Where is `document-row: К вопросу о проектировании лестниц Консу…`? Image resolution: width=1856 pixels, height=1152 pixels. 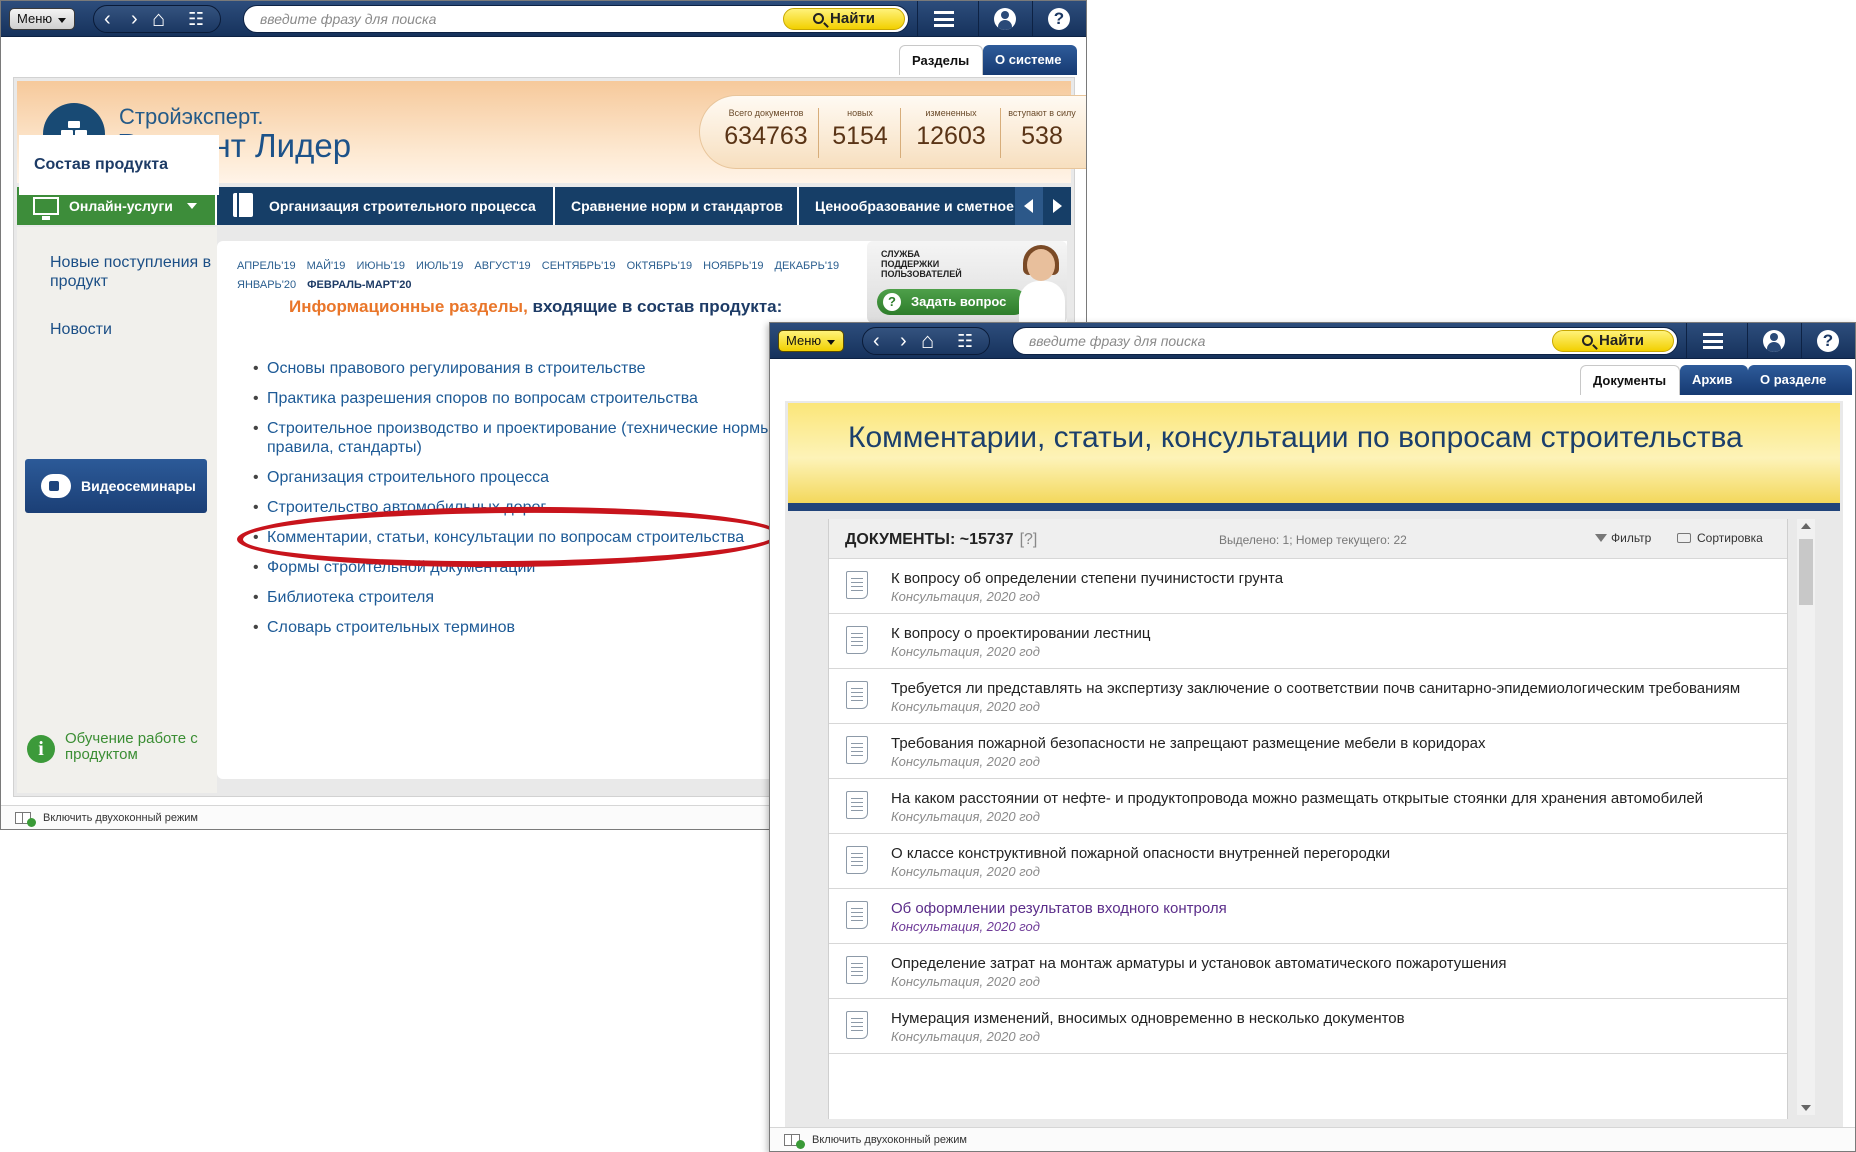
document-row: К вопросу о проектировании лестниц Консу… is located at coordinates (1308, 641).